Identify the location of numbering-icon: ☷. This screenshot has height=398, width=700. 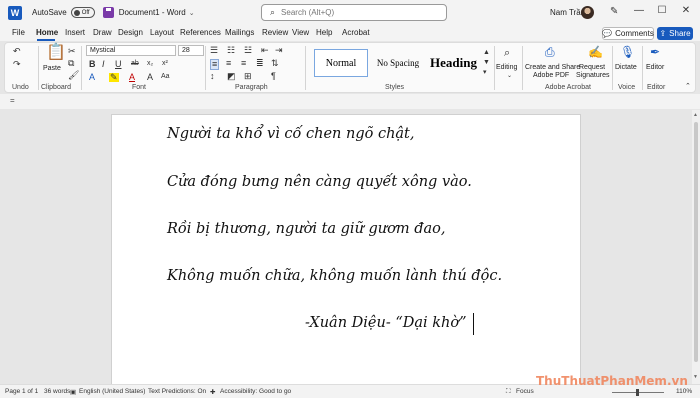
(231, 50).